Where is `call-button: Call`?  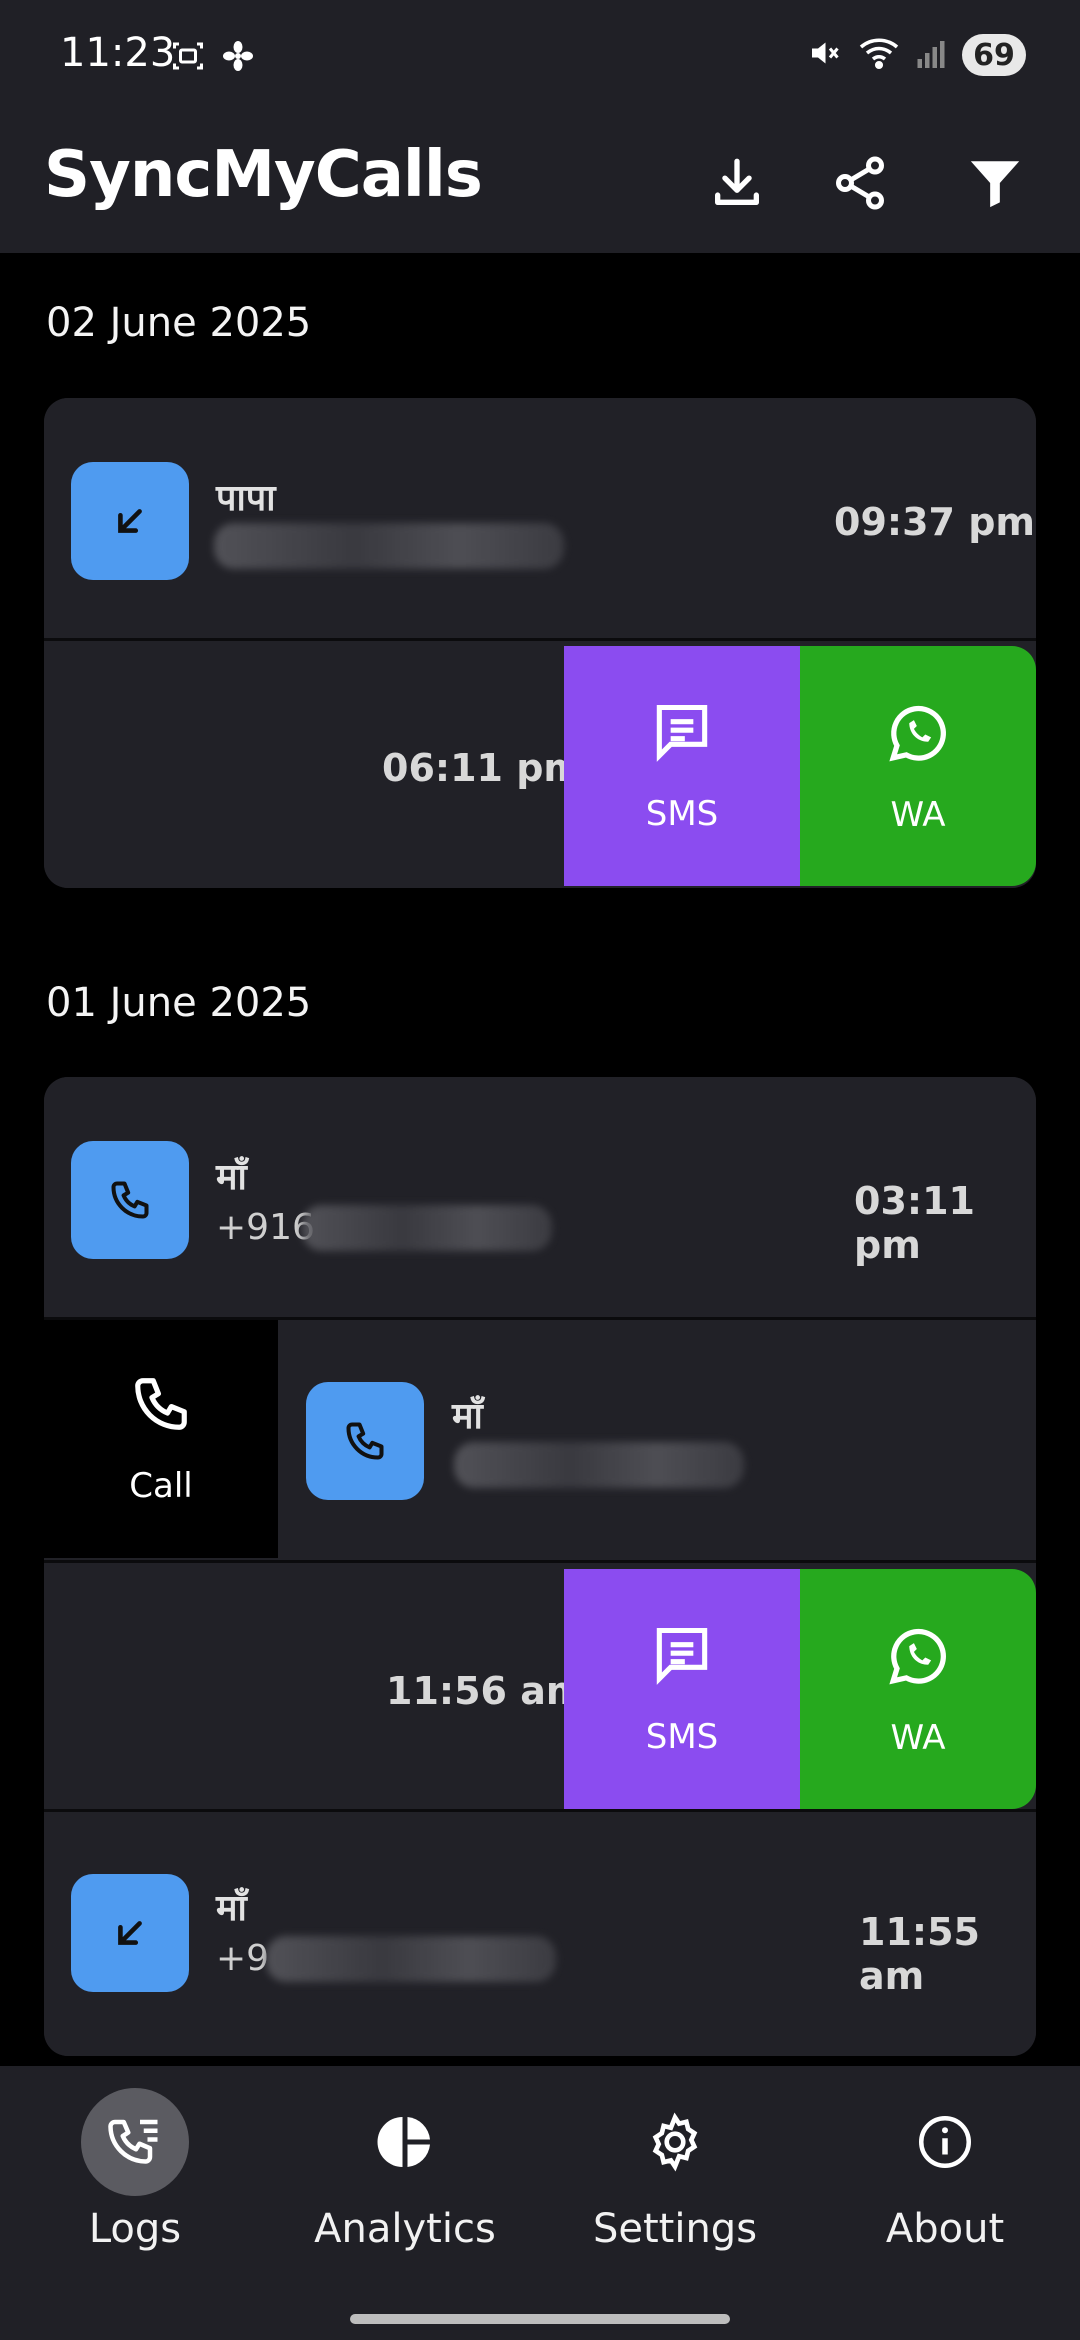 call-button: Call is located at coordinates (161, 1439).